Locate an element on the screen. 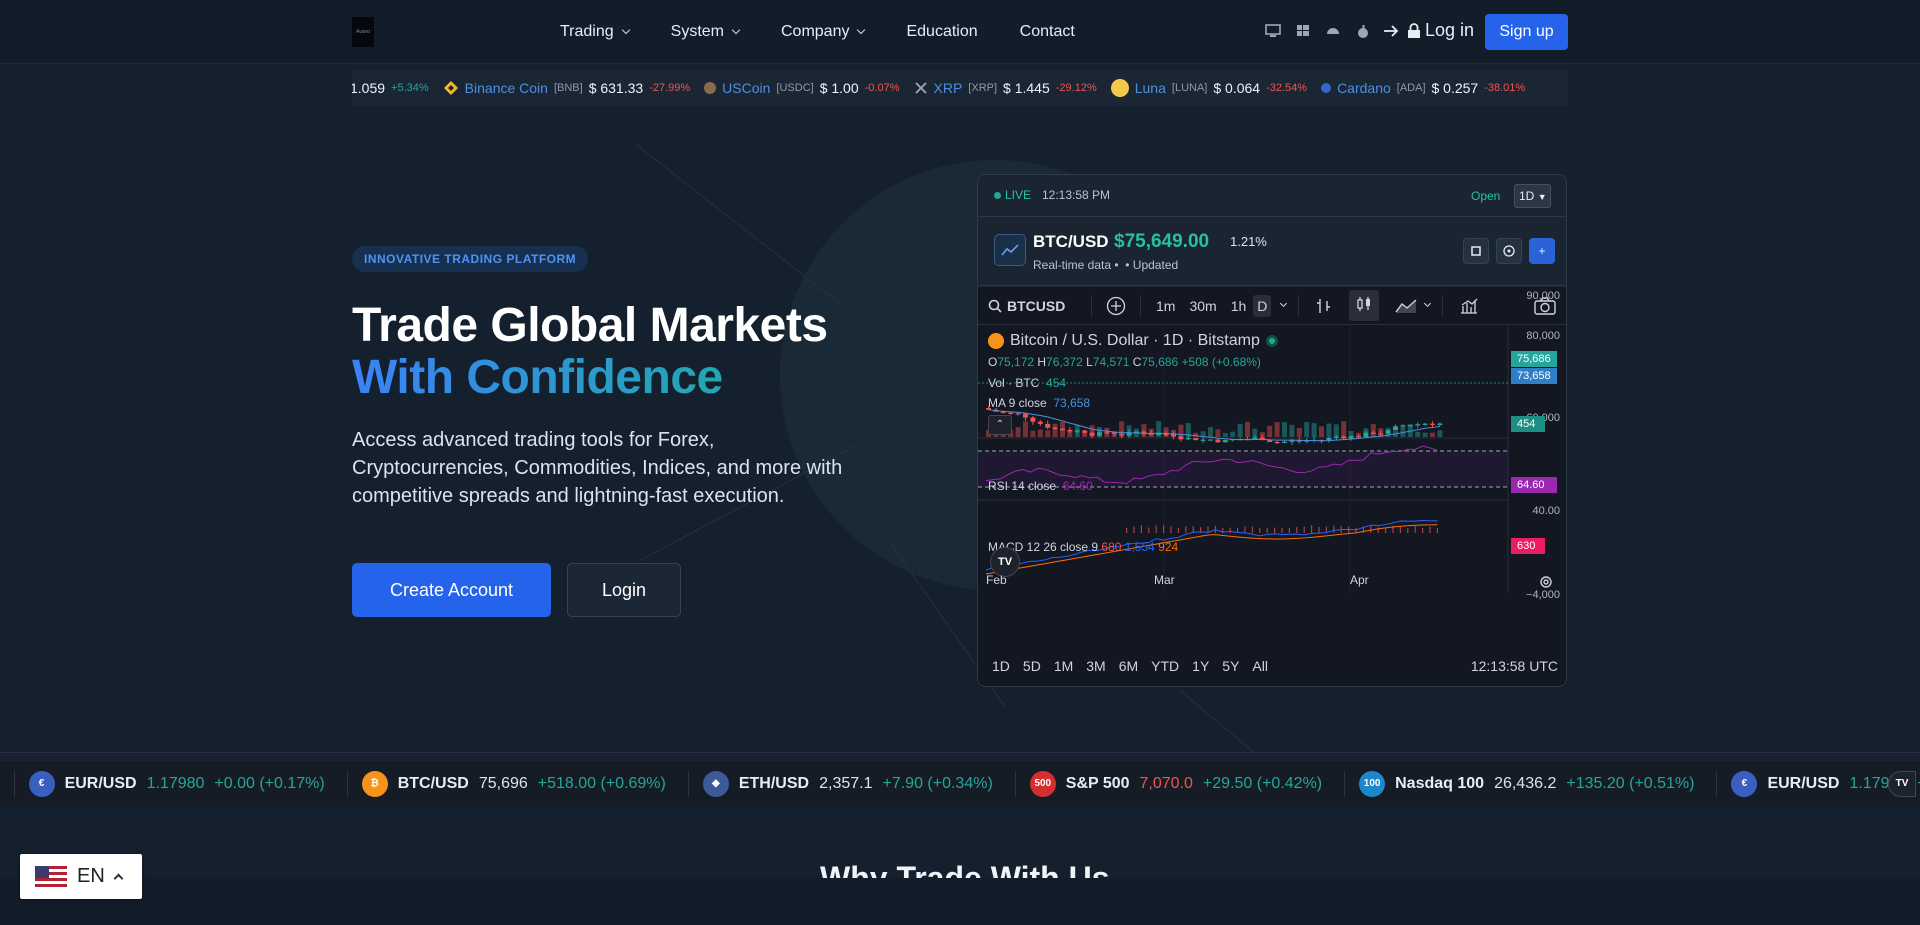 The image size is (1920, 925). cardano-icon is located at coordinates (1326, 88).